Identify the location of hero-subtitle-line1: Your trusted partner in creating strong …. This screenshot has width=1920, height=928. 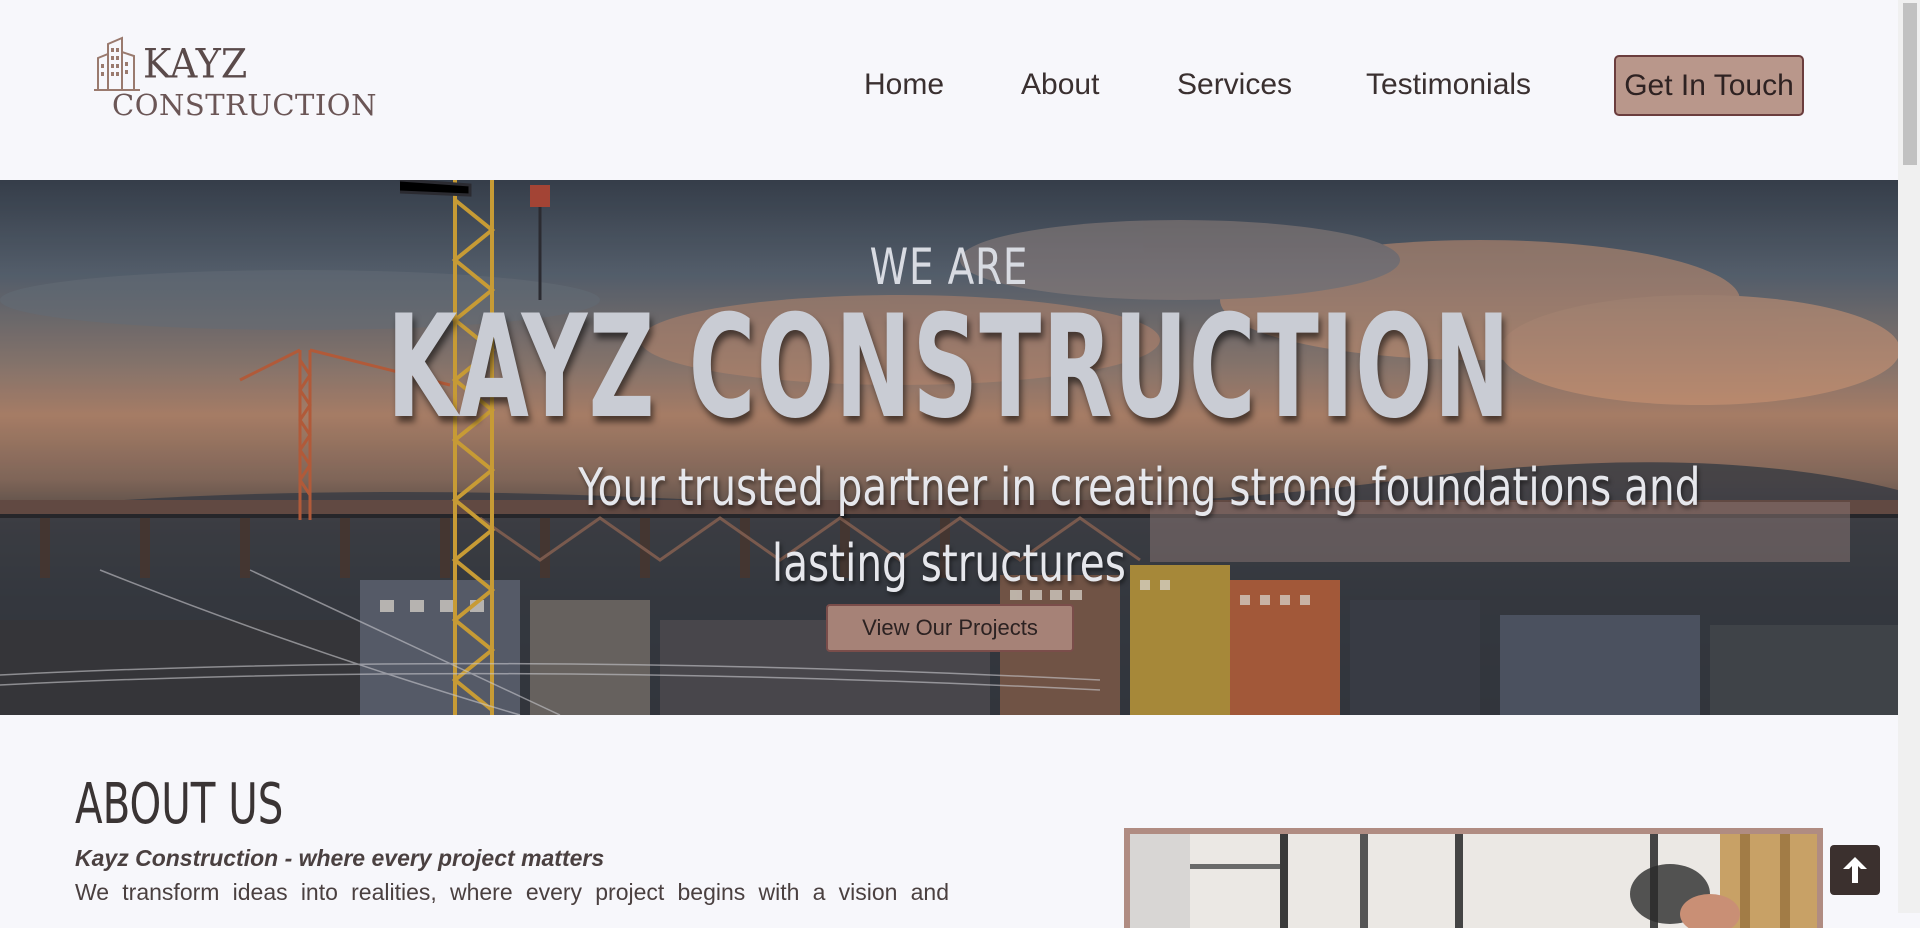
(1139, 488).